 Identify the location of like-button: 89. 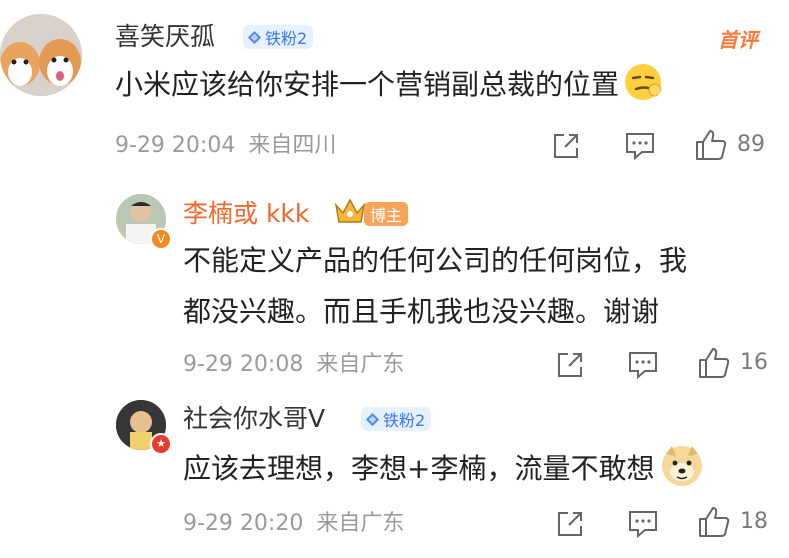
(729, 145).